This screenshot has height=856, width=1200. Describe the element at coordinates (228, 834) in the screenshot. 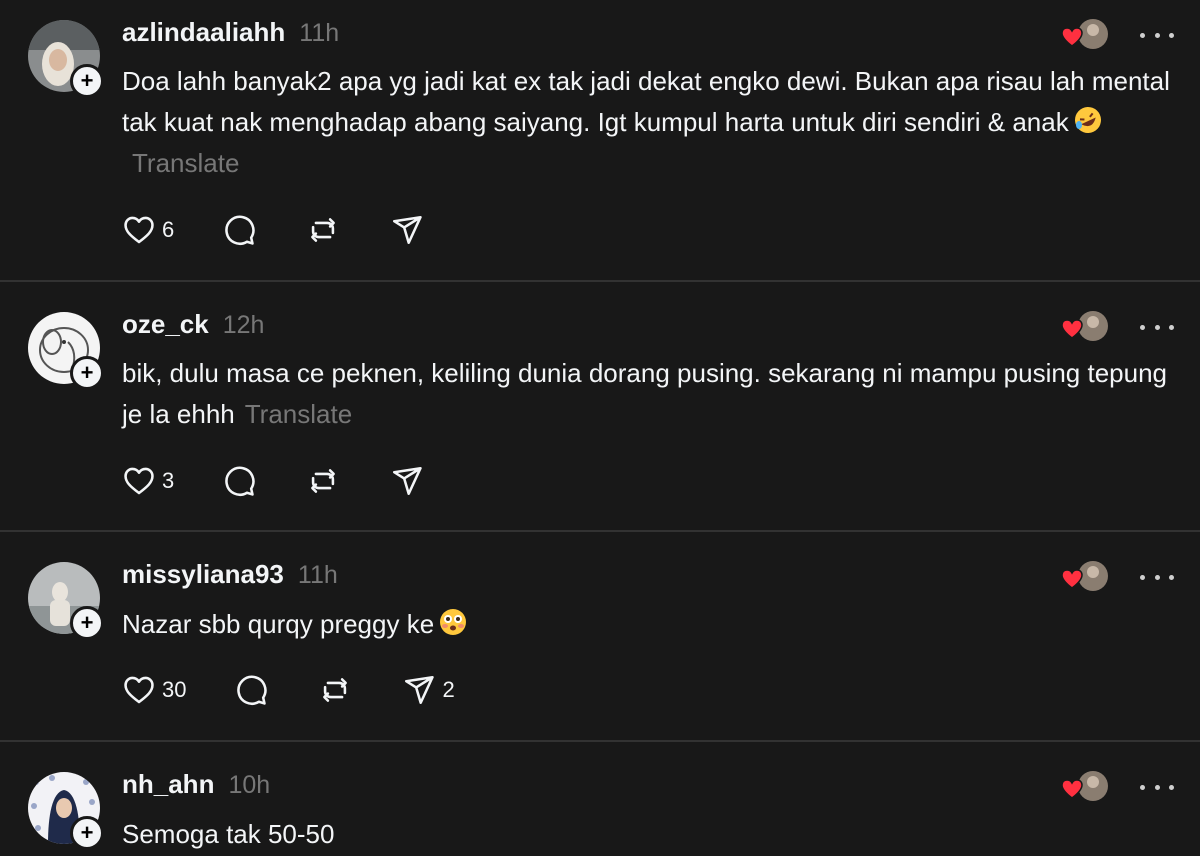

I see `reply-text-content: Semoga tak 50-50` at that location.